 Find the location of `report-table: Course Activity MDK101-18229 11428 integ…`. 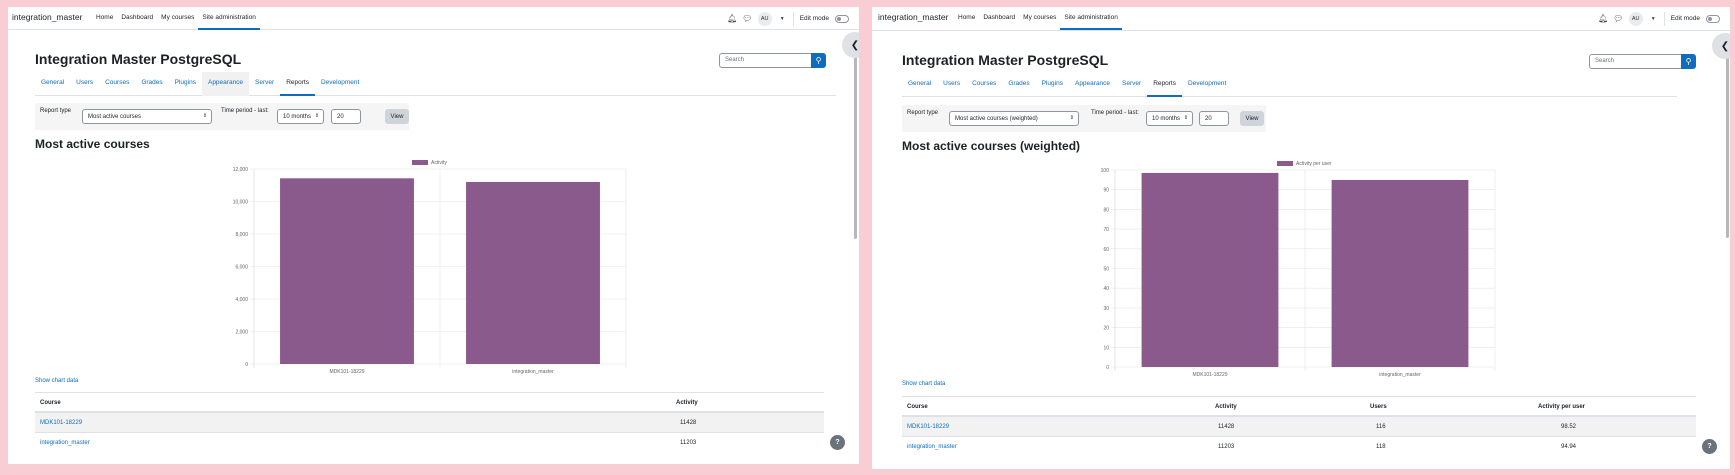

report-table: Course Activity MDK101-18229 11428 integ… is located at coordinates (429, 427).